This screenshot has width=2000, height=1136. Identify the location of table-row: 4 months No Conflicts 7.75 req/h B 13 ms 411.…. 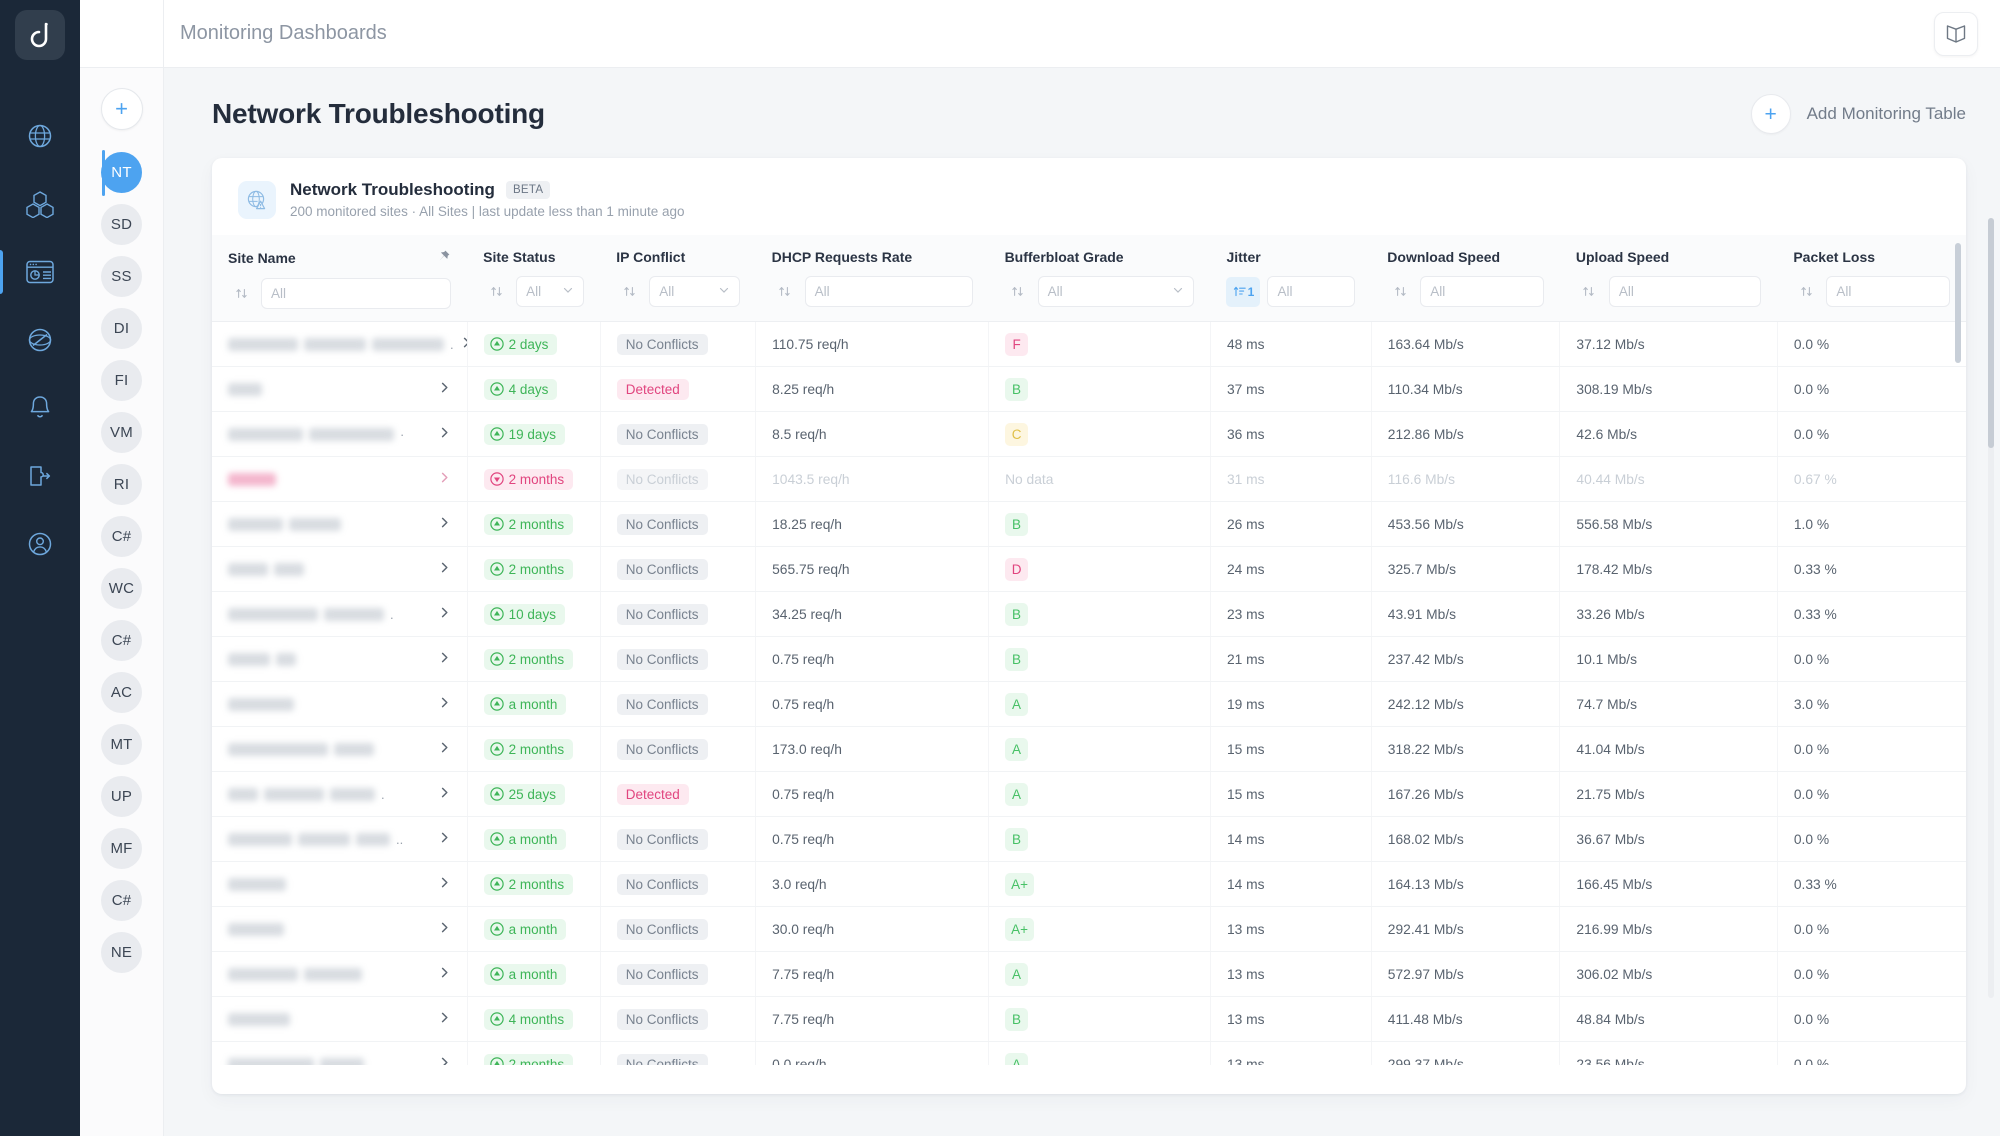
(1089, 1019).